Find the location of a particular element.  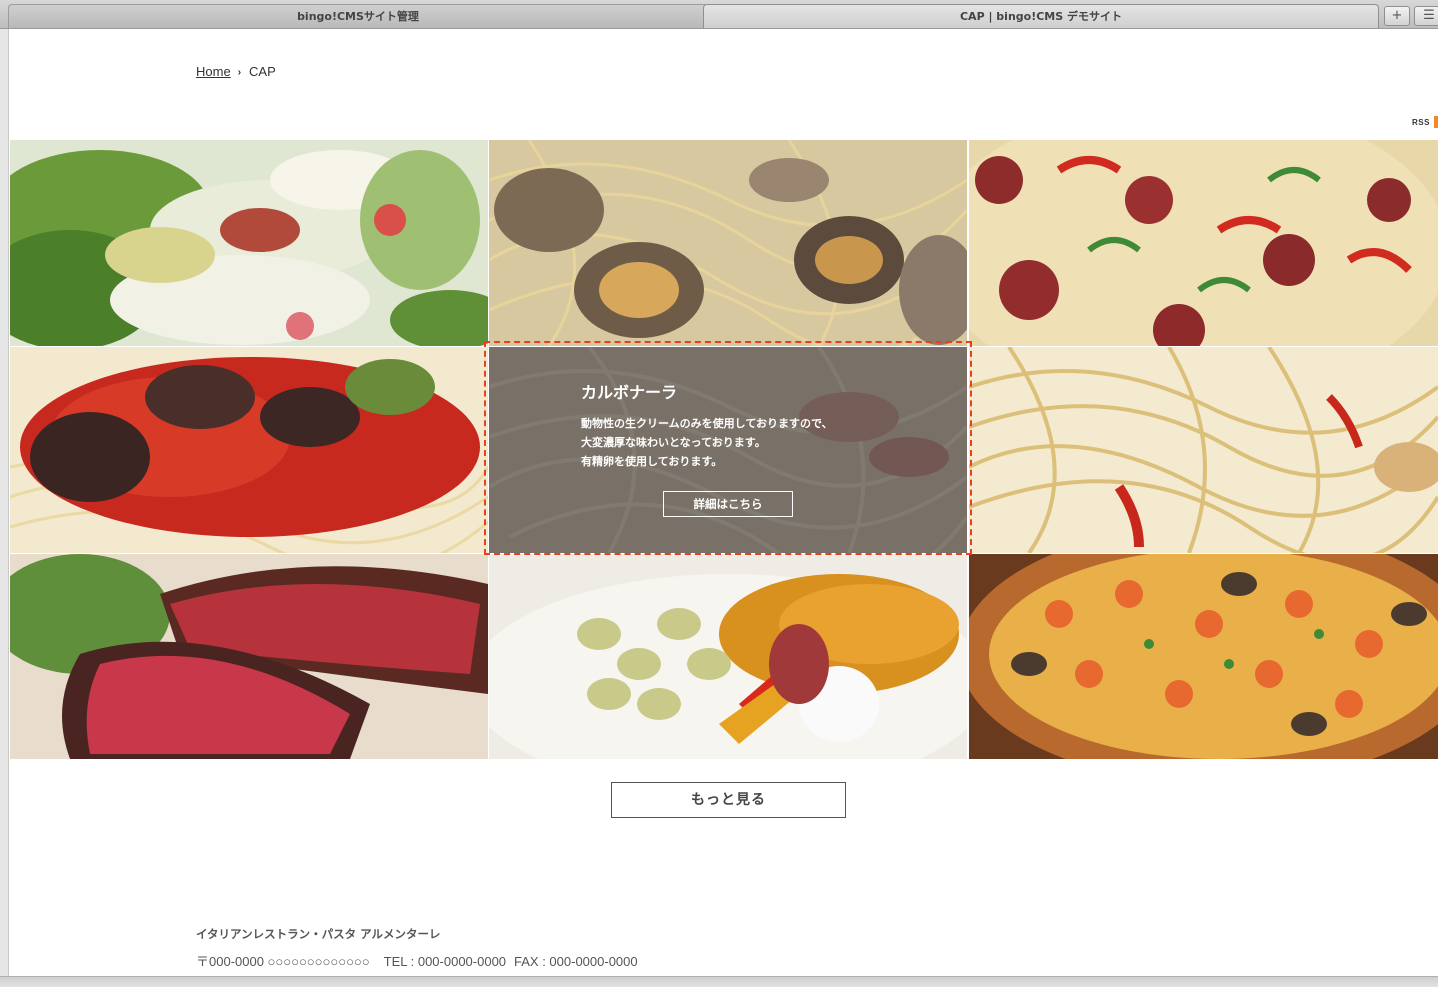

gallery-item-salad is located at coordinates (249, 243).